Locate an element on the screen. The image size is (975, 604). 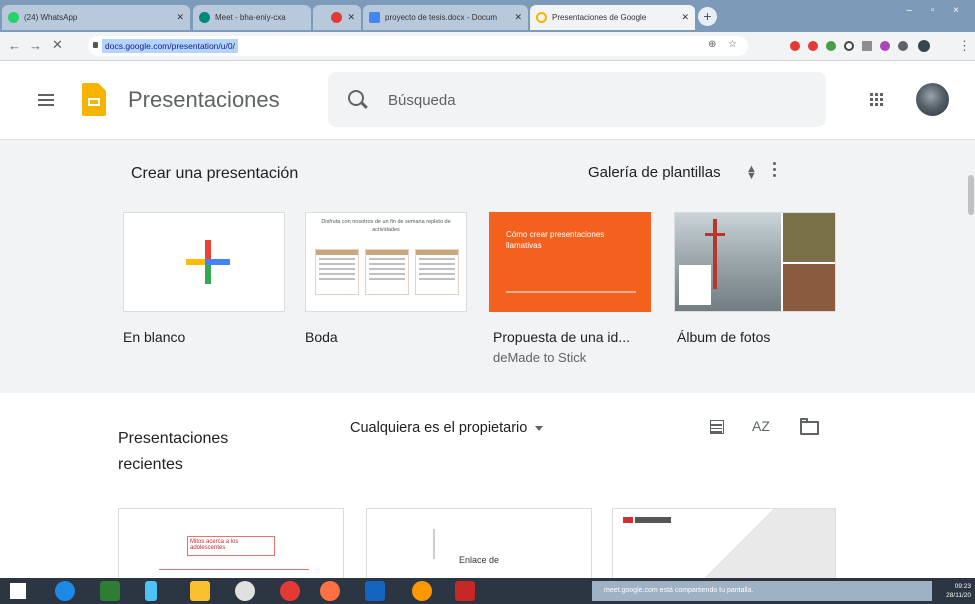
meet-icon is located at coordinates (204, 17).